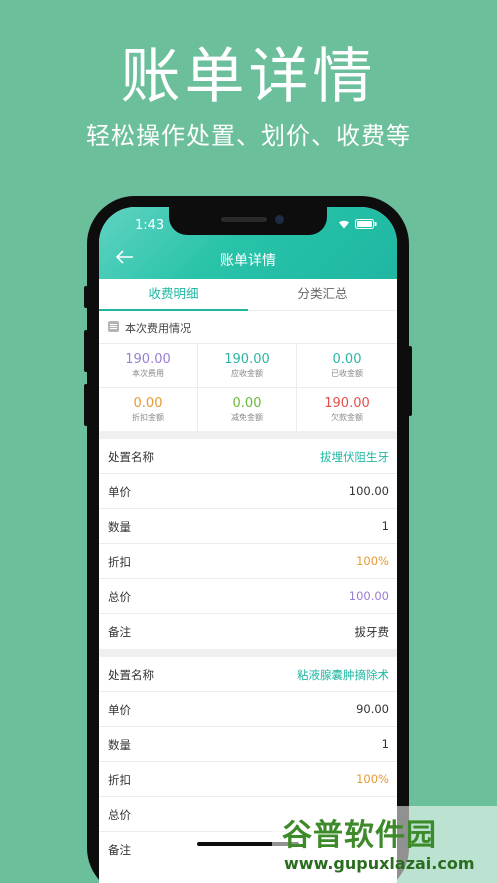 Image resolution: width=497 pixels, height=883 pixels. I want to click on summary-cell: 190.00 应收金额, so click(247, 366).